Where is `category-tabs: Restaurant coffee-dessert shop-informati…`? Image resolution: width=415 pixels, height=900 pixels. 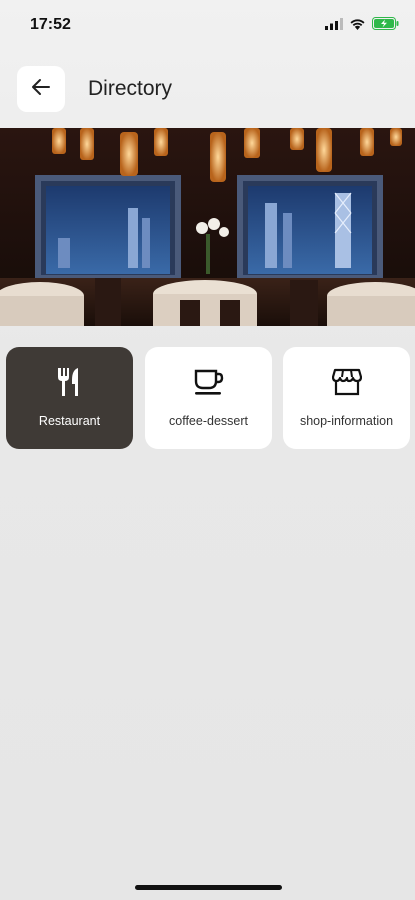
category-tabs: Restaurant coffee-dessert shop-informati… is located at coordinates (208, 398).